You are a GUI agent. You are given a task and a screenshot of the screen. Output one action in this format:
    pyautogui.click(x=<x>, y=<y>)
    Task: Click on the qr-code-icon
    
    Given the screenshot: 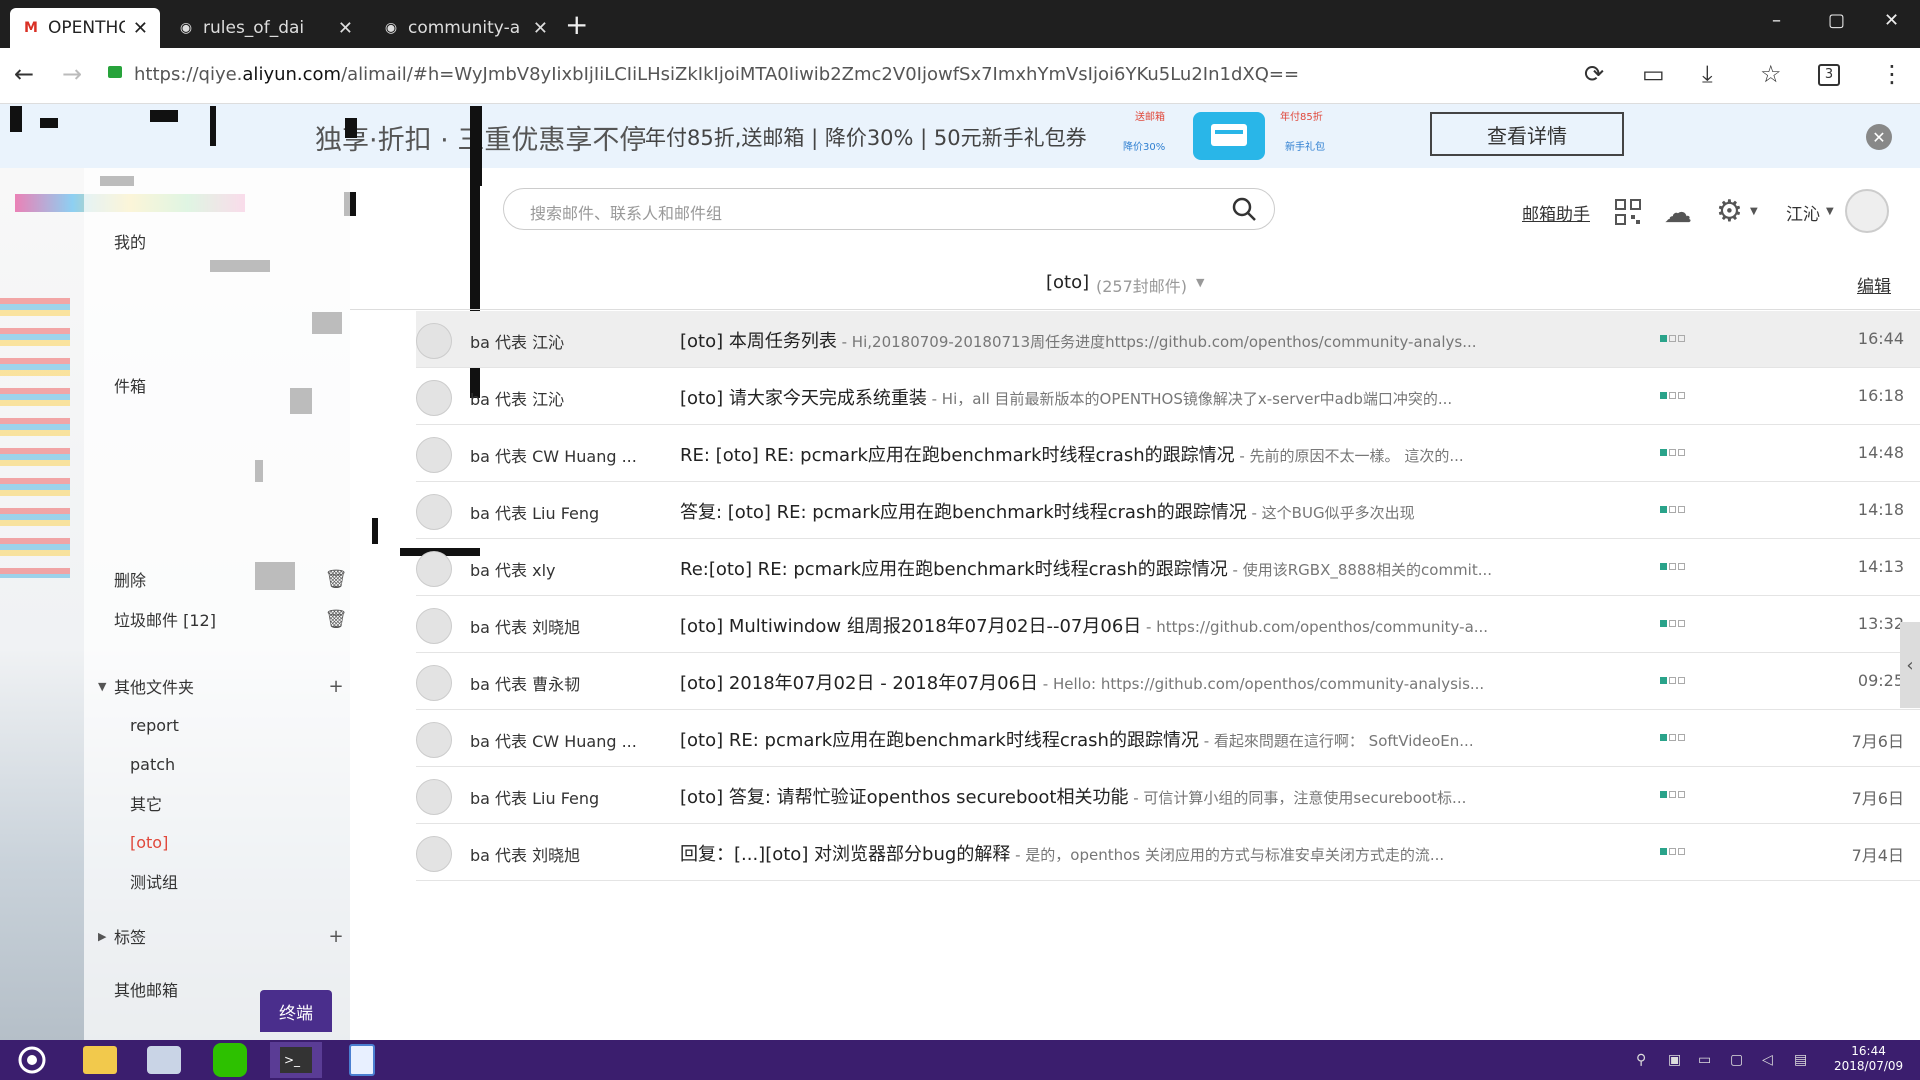 What is the action you would take?
    pyautogui.click(x=1628, y=212)
    